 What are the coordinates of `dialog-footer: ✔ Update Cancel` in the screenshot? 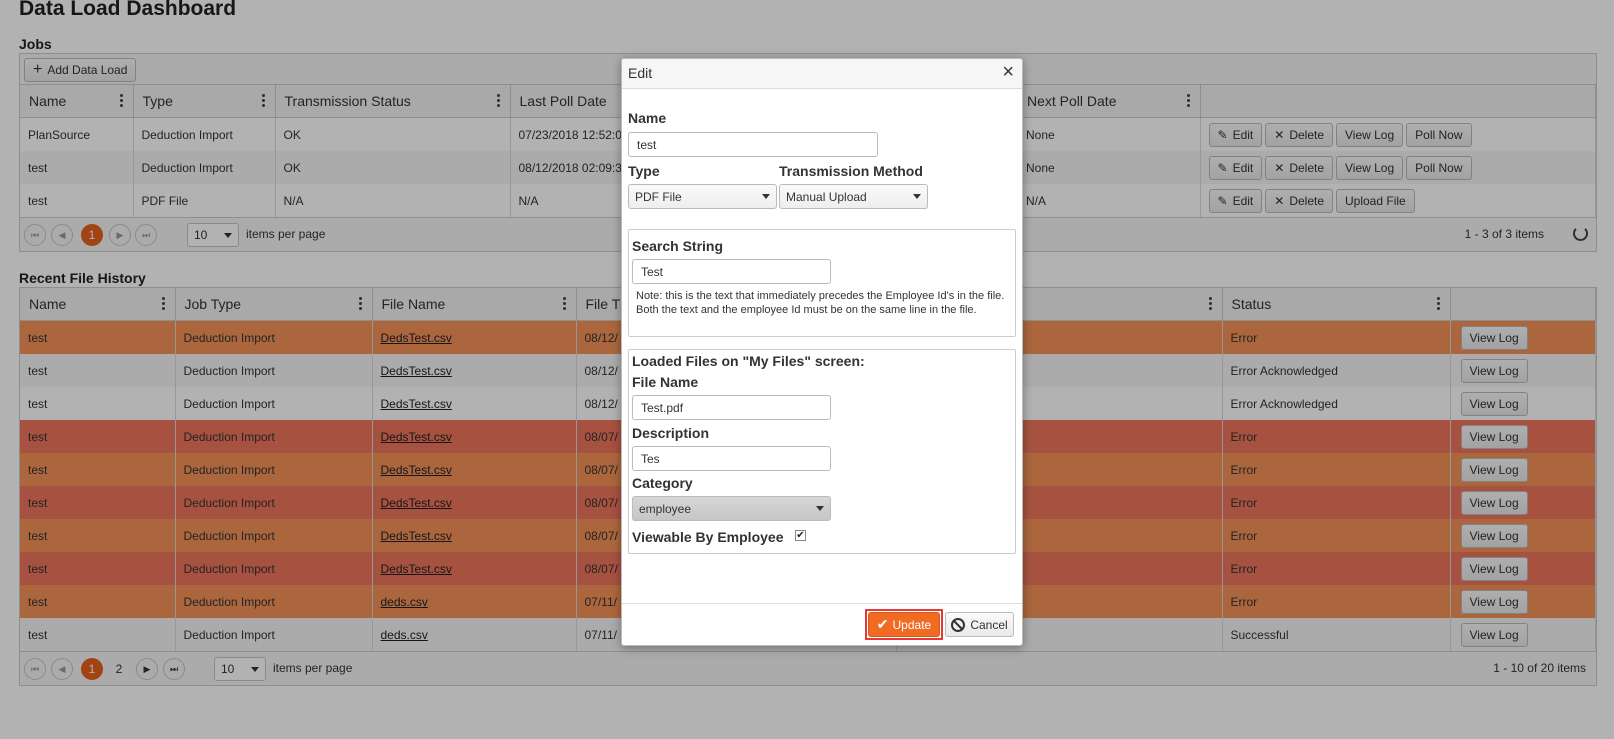 It's located at (822, 624).